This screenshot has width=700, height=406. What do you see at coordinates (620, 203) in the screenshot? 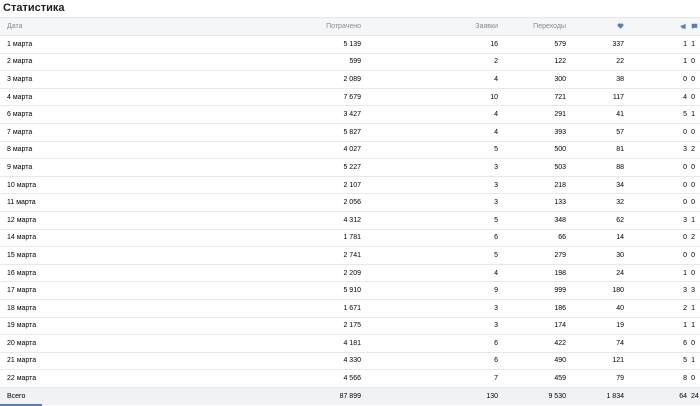
I see `cell-likes: 32` at bounding box center [620, 203].